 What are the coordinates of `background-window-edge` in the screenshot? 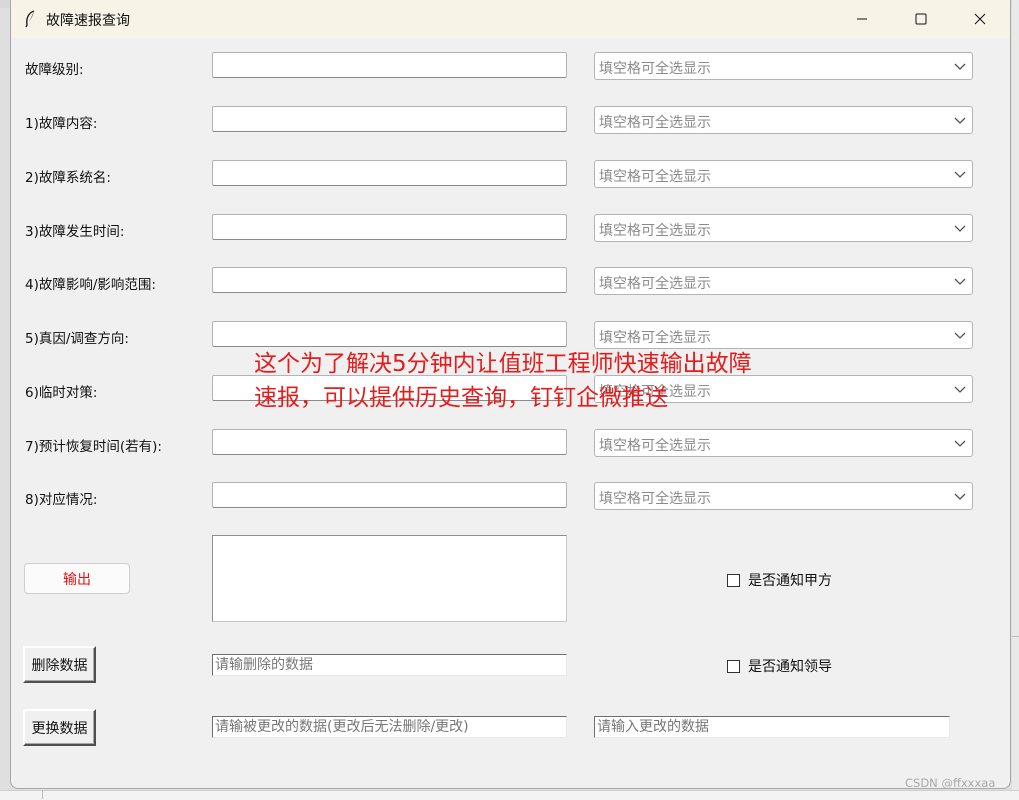 It's located at (1015, 399).